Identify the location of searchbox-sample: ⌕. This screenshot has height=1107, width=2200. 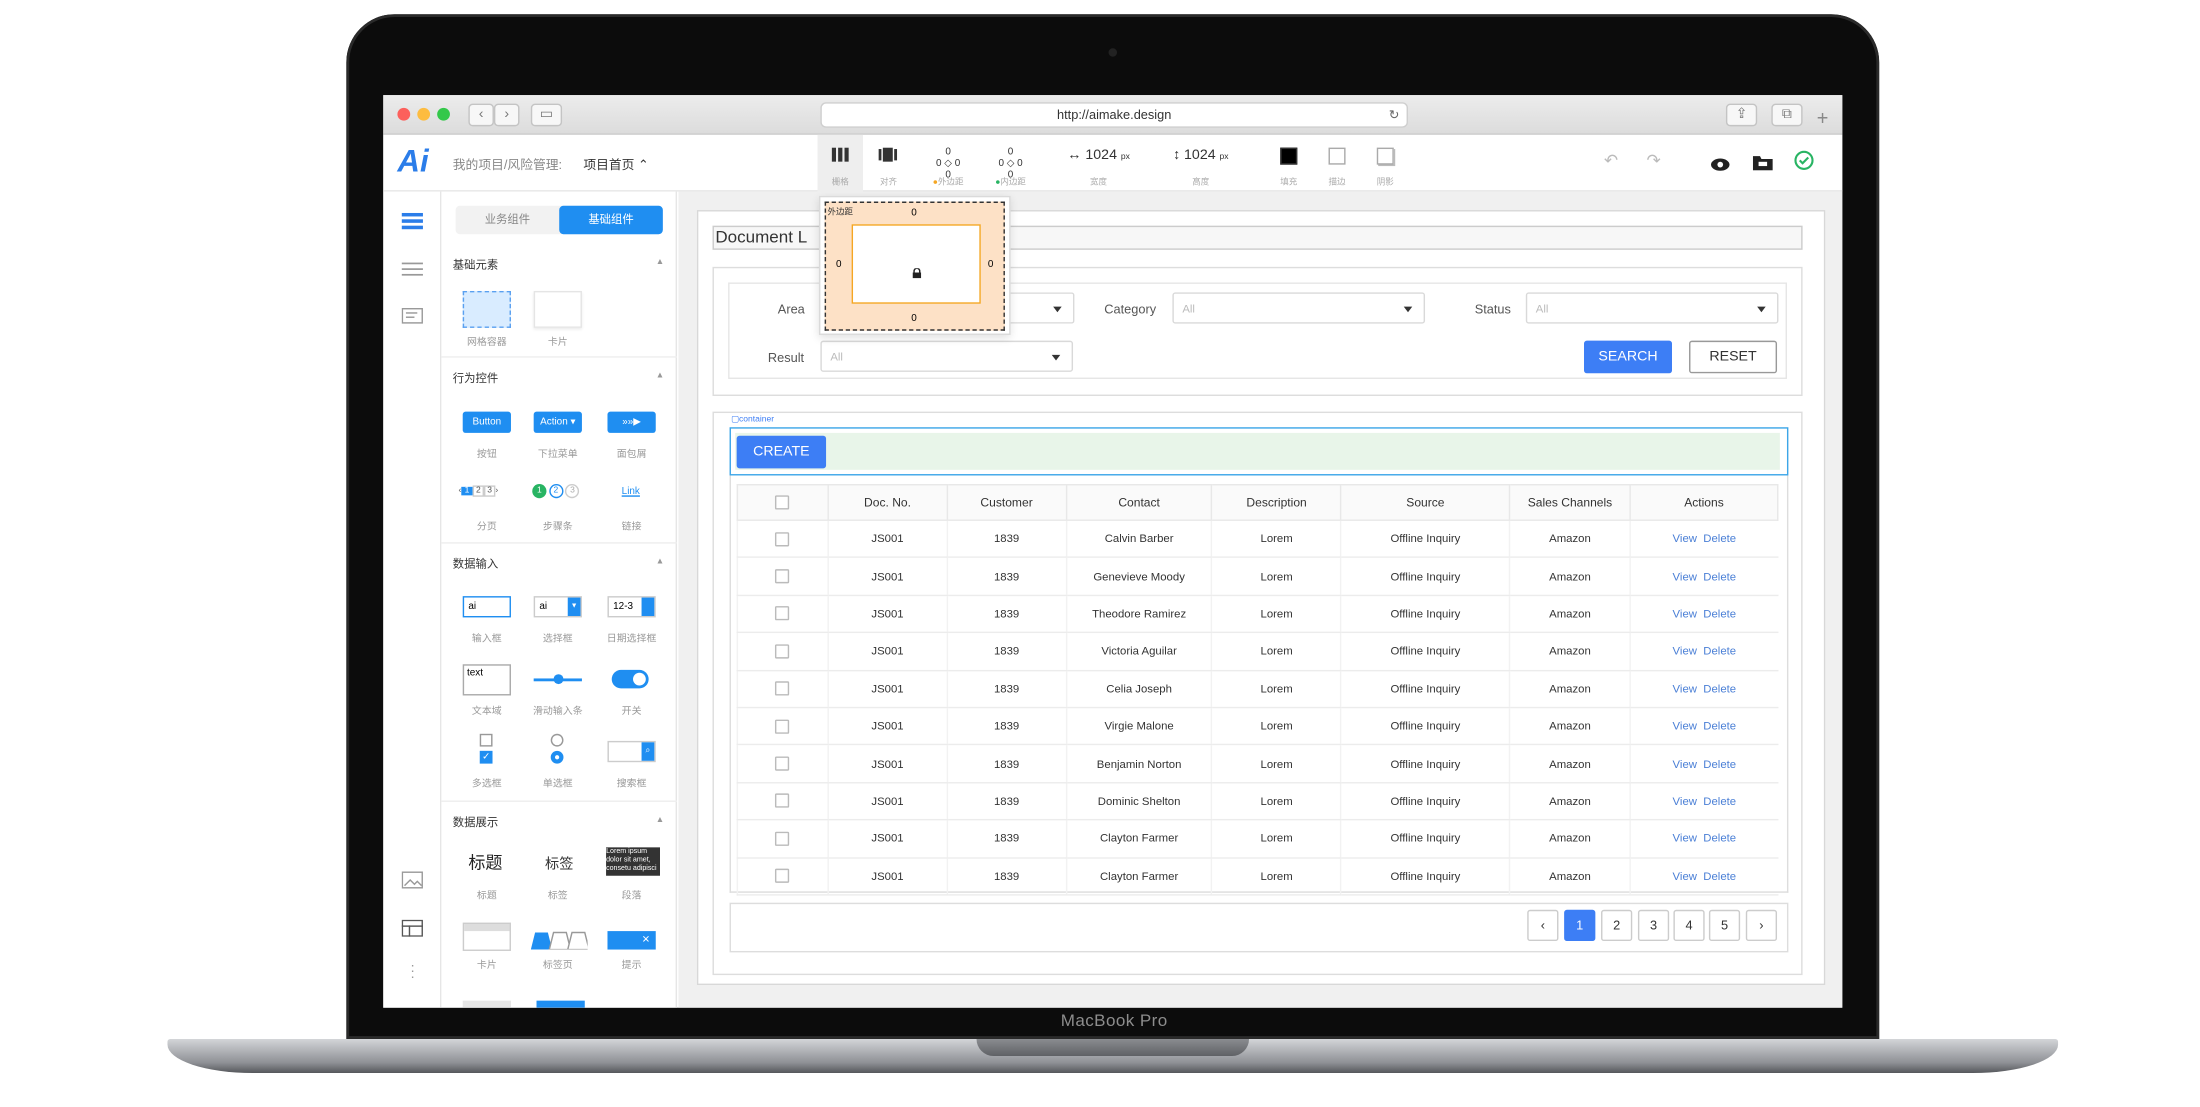
(631, 751).